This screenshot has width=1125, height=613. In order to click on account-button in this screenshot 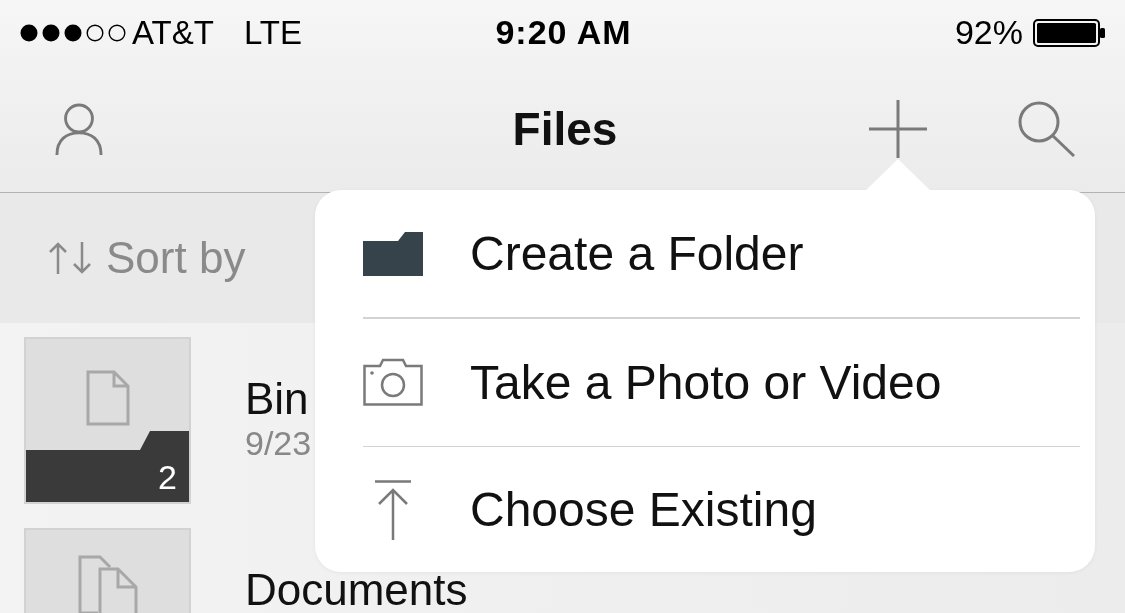, I will do `click(79, 128)`.